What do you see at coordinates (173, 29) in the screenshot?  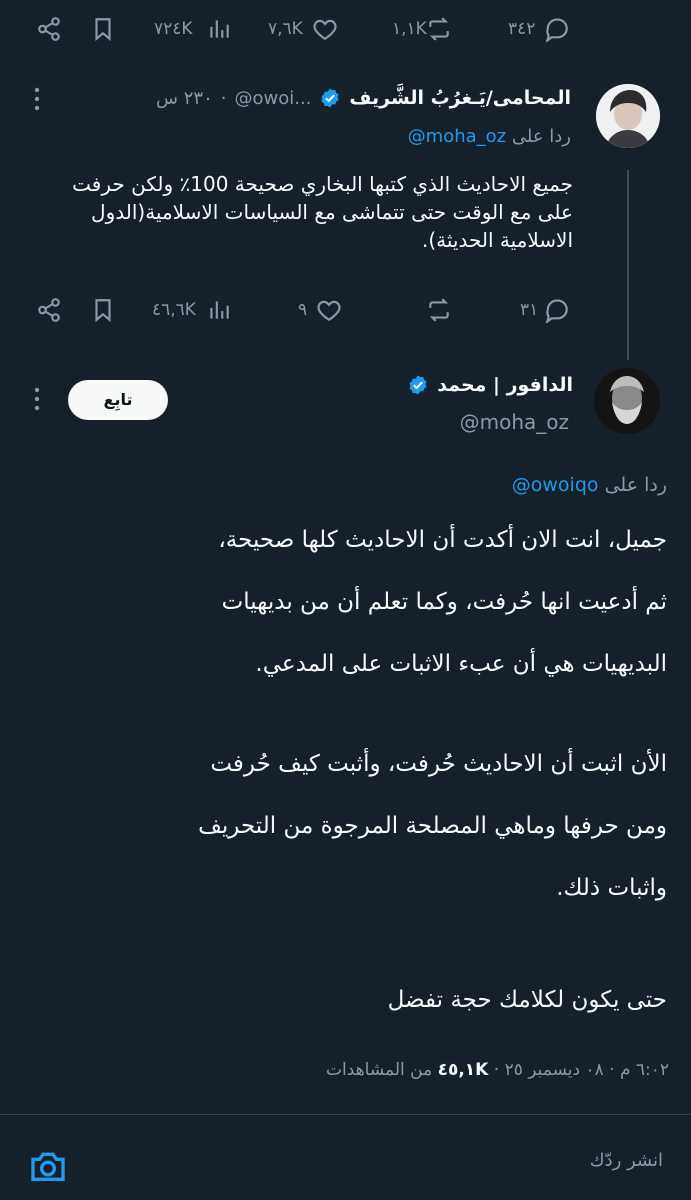 I see `views-count: ٧٢٤K` at bounding box center [173, 29].